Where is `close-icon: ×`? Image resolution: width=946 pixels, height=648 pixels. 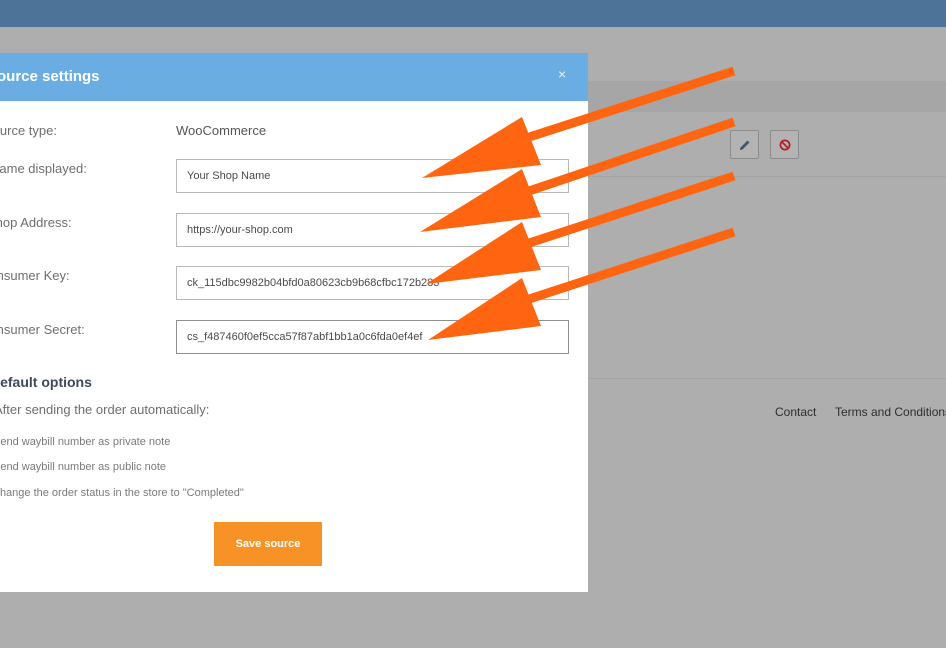
close-icon: × is located at coordinates (562, 74).